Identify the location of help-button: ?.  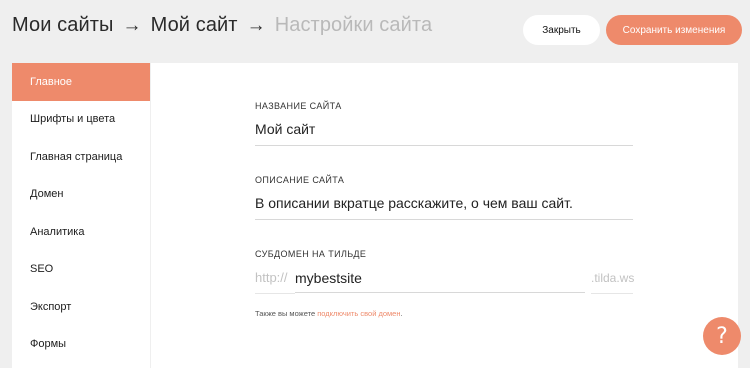
(722, 336).